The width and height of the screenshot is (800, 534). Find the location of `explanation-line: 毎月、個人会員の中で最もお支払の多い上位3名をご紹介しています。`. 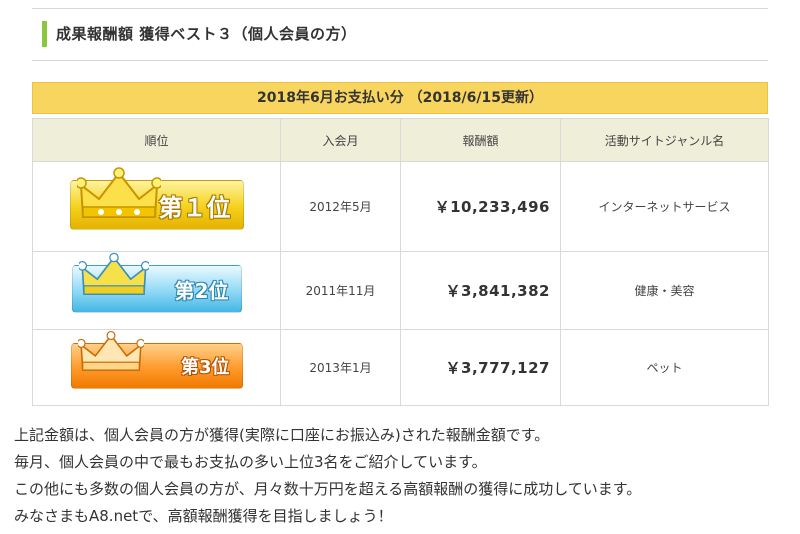

explanation-line: 毎月、個人会員の中で最もお支払の多い上位3名をご紹介しています。 is located at coordinates (250, 462).